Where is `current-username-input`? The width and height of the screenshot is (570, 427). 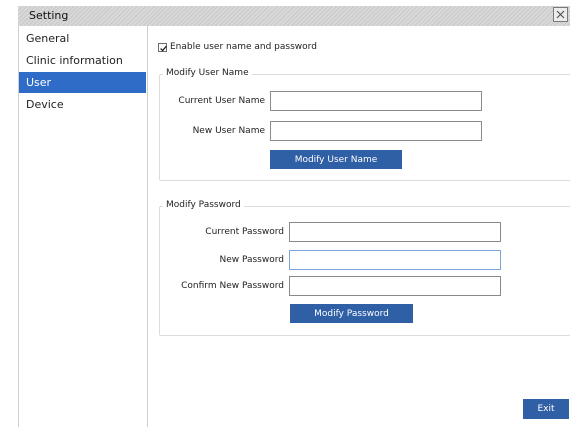 current-username-input is located at coordinates (376, 101).